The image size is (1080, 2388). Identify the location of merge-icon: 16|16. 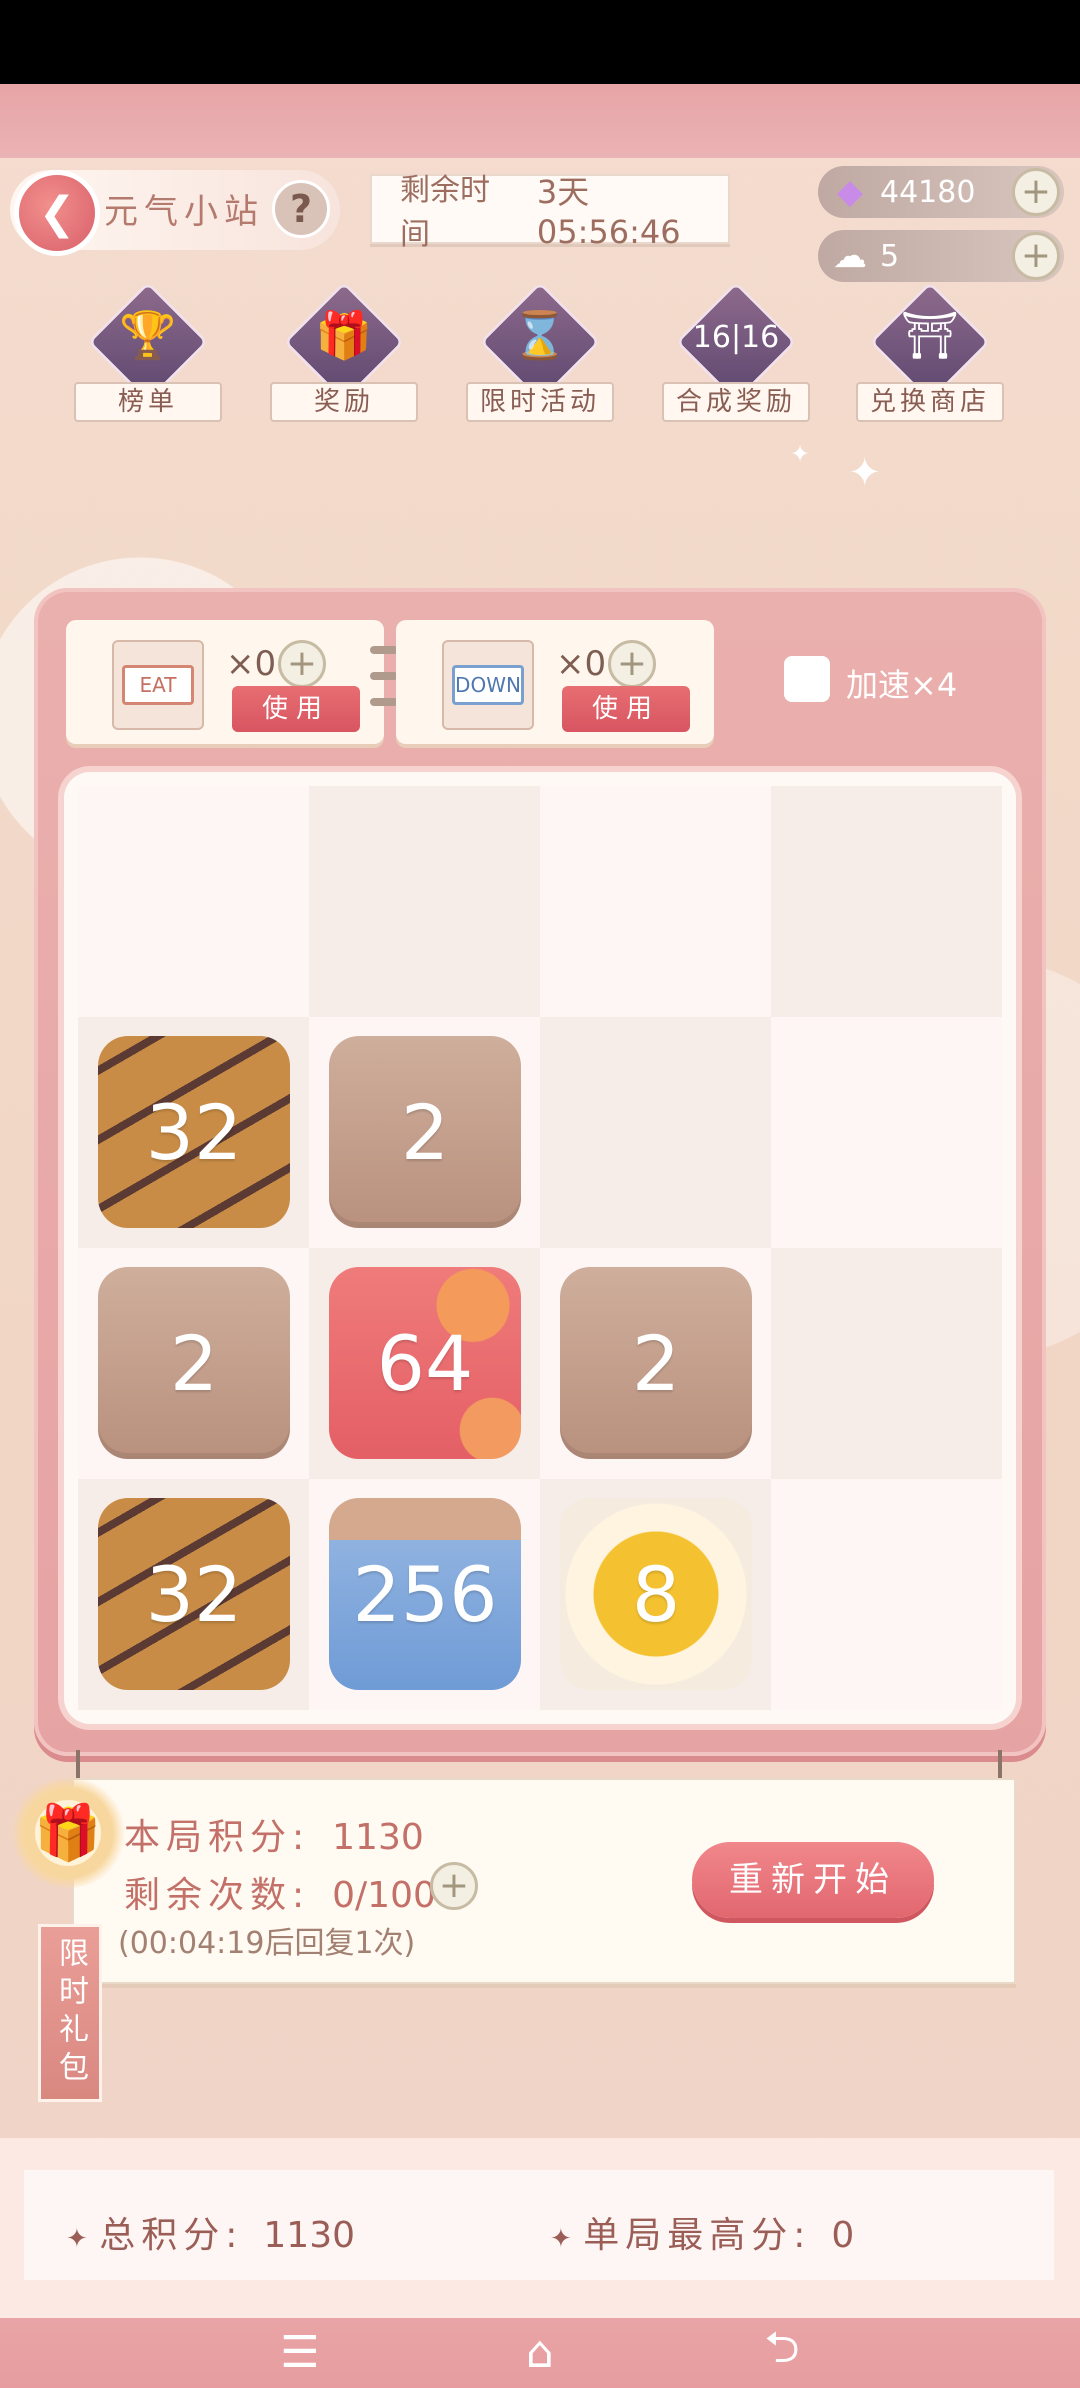
(736, 337).